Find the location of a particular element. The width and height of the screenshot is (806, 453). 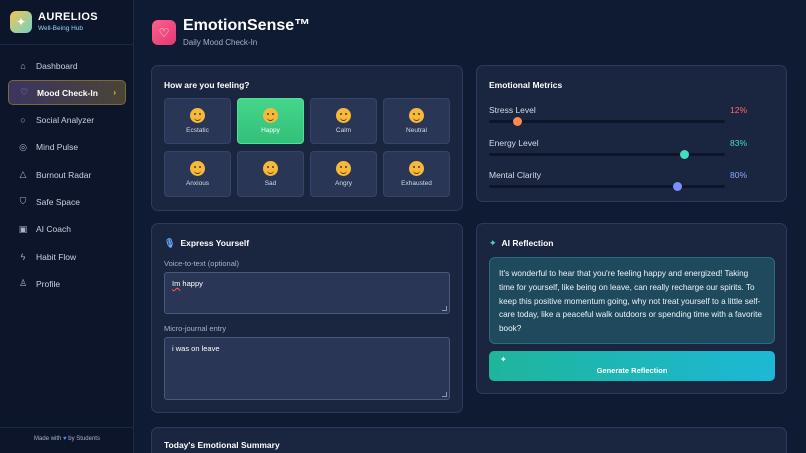

generate-reflection-label: Generate Reflection is located at coordinates (632, 370).